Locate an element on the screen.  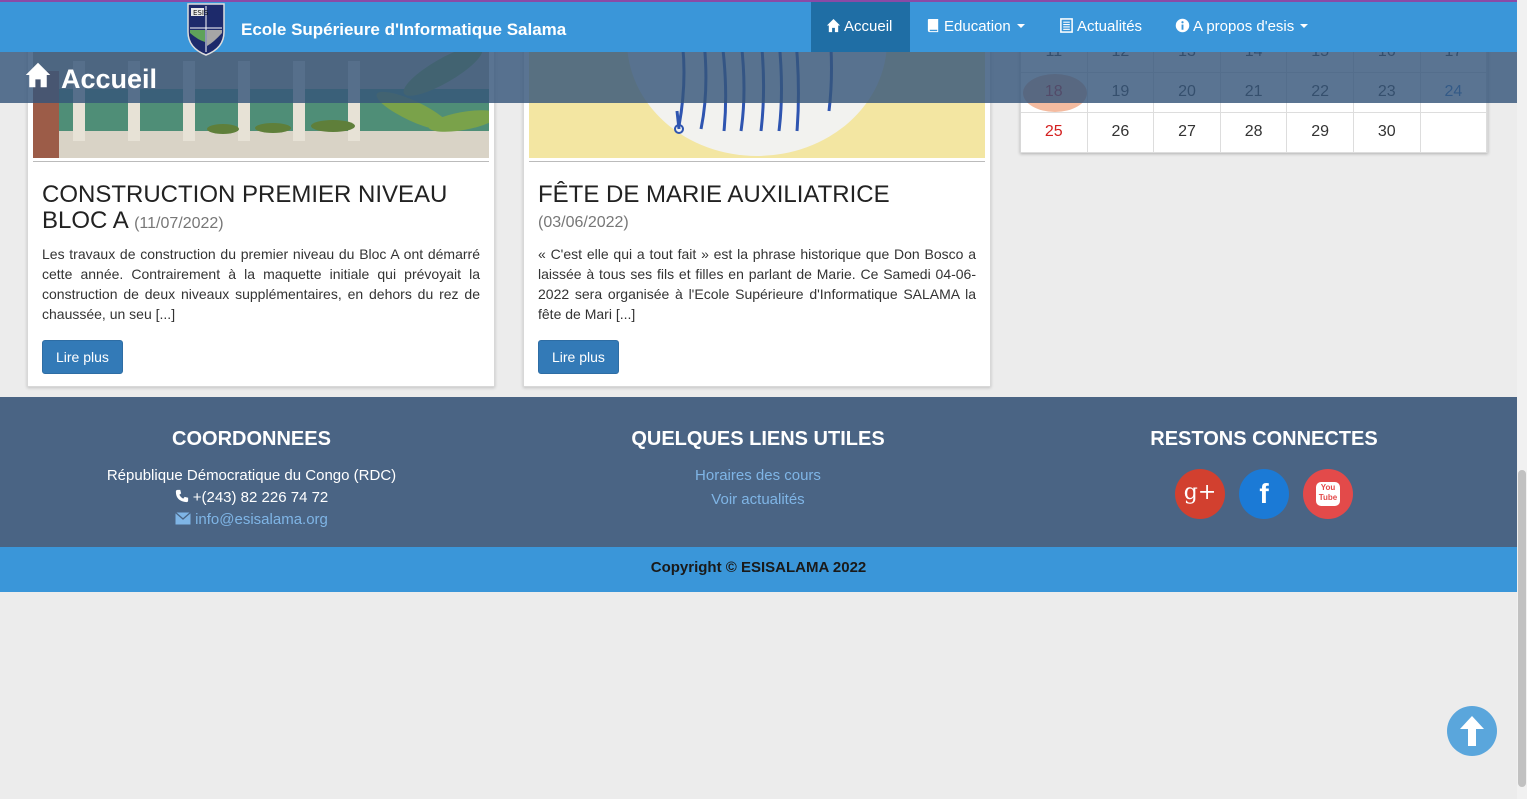
info-icon is located at coordinates (1182, 25).